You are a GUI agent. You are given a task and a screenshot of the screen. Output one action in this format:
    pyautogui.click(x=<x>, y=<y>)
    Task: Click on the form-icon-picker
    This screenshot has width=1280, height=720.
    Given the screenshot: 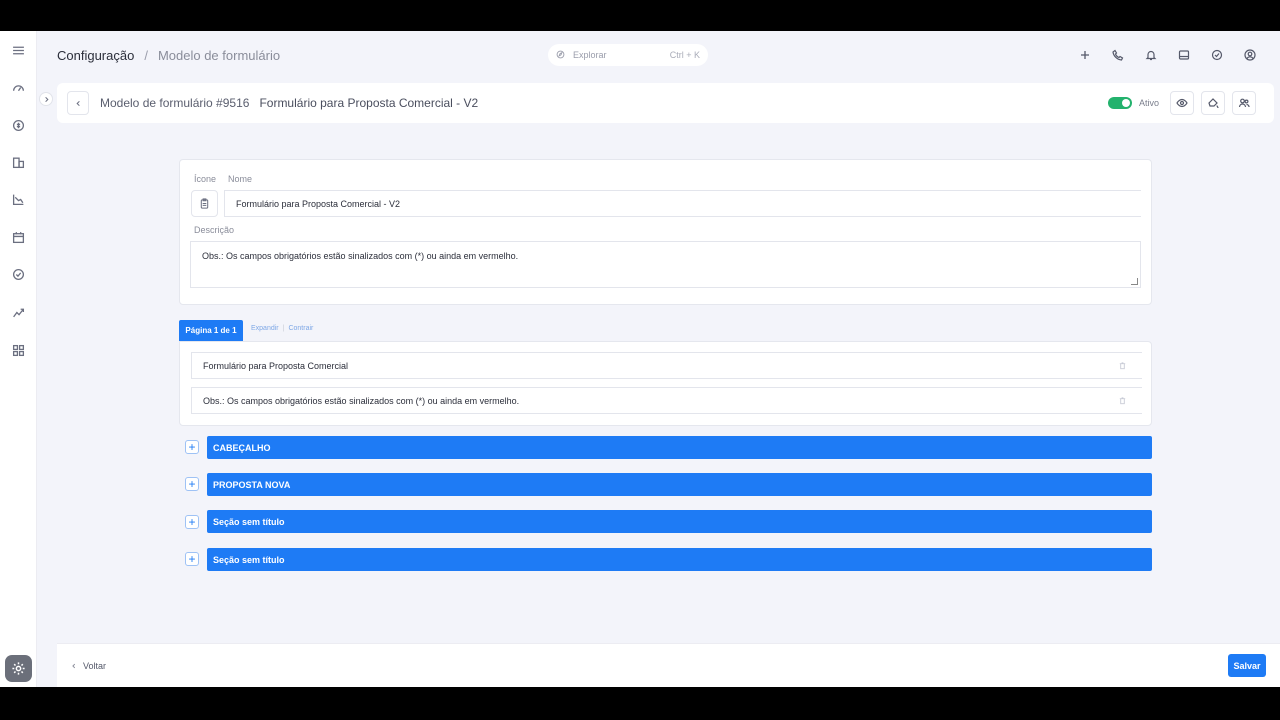 What is the action you would take?
    pyautogui.click(x=204, y=203)
    